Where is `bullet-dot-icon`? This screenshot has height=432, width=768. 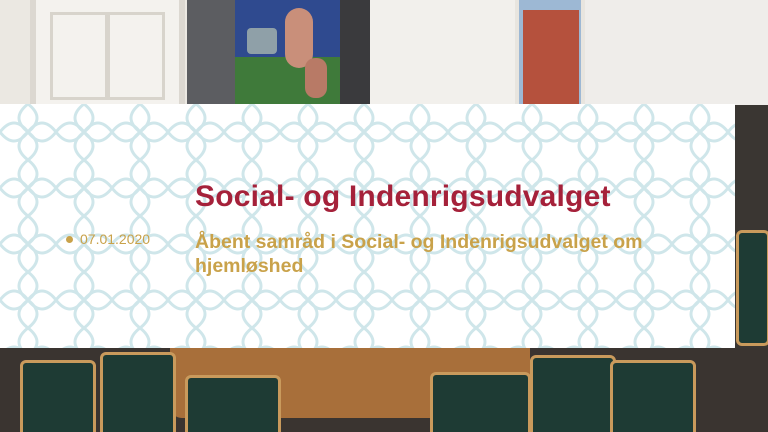 bullet-dot-icon is located at coordinates (69, 239).